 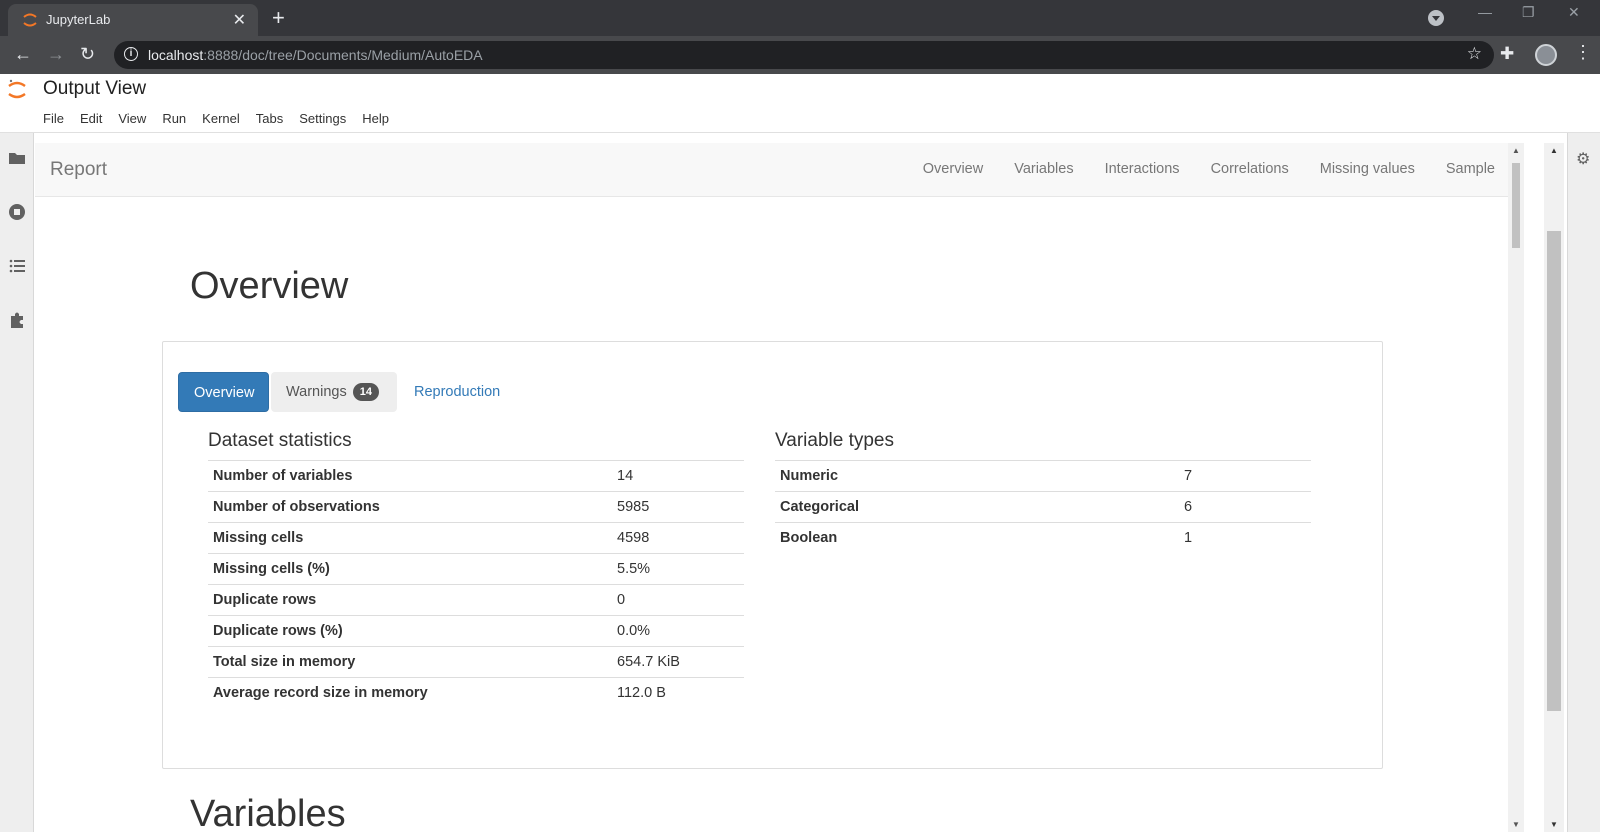 I want to click on scroll-down-icon: ▼, so click(x=1516, y=824).